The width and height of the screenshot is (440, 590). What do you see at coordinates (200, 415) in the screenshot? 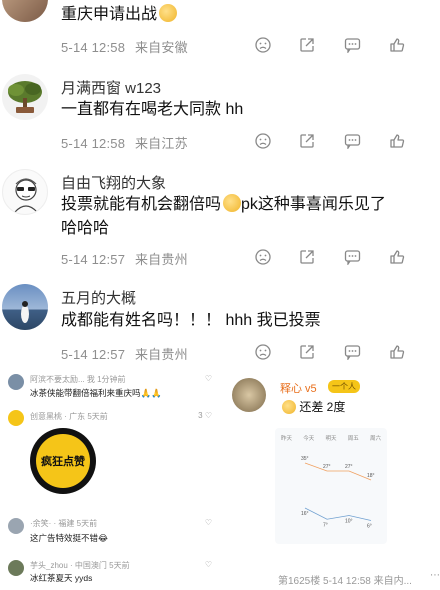
I see `like-count: 3` at bounding box center [200, 415].